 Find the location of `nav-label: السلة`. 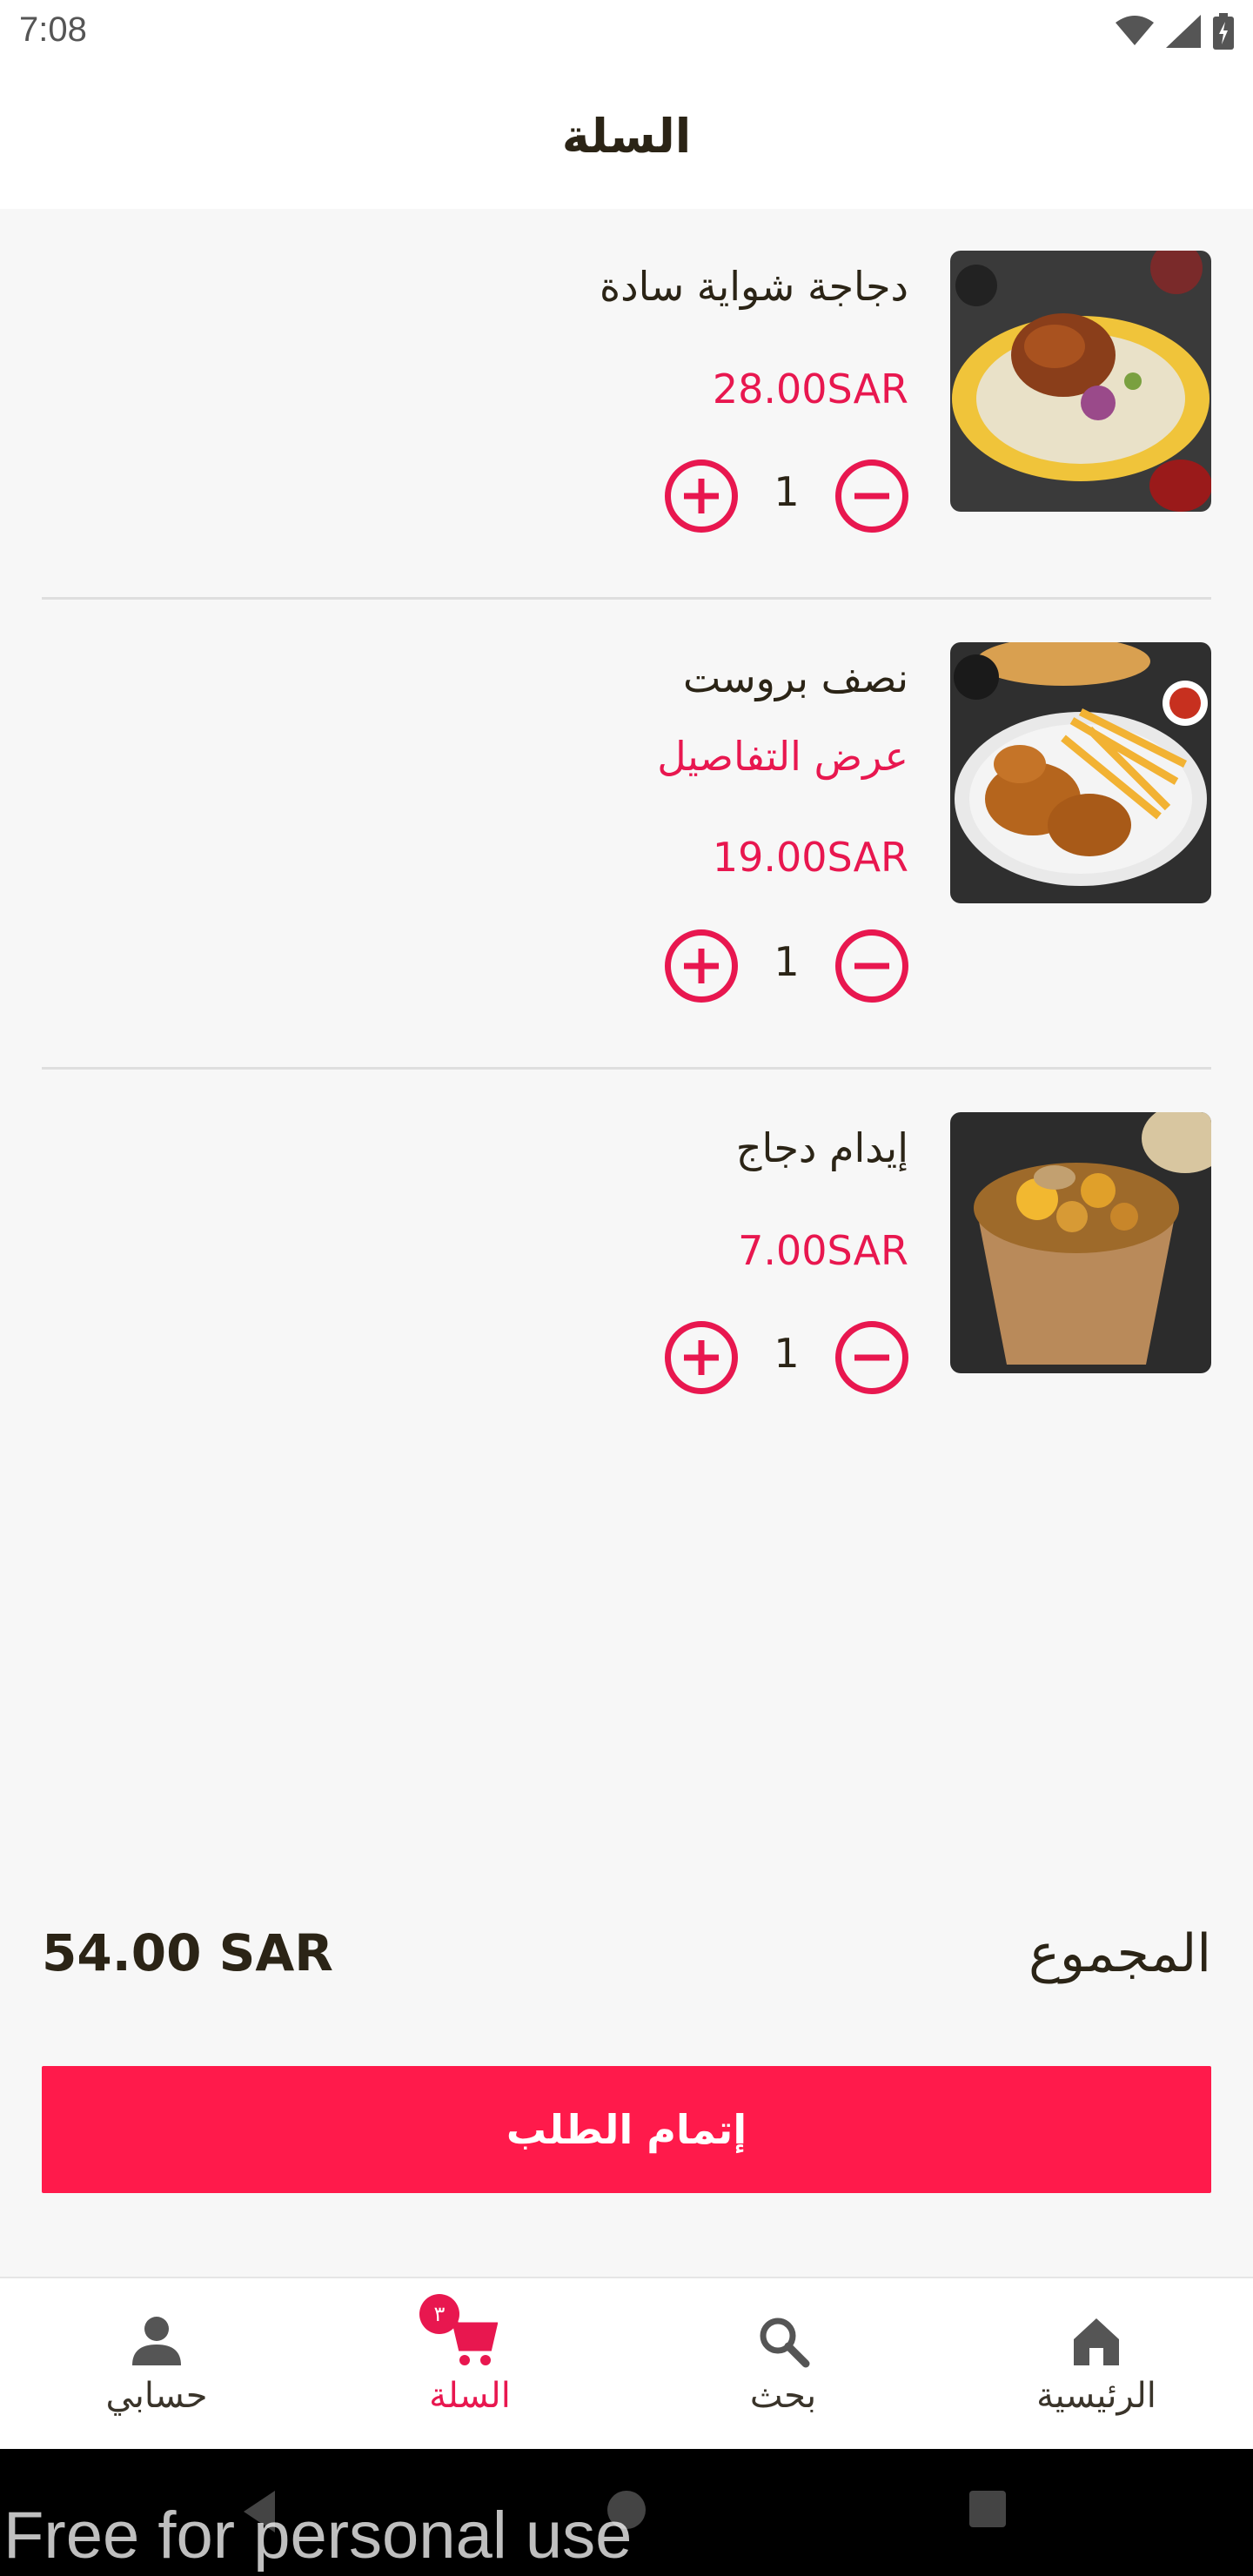

nav-label: السلة is located at coordinates (470, 2396).